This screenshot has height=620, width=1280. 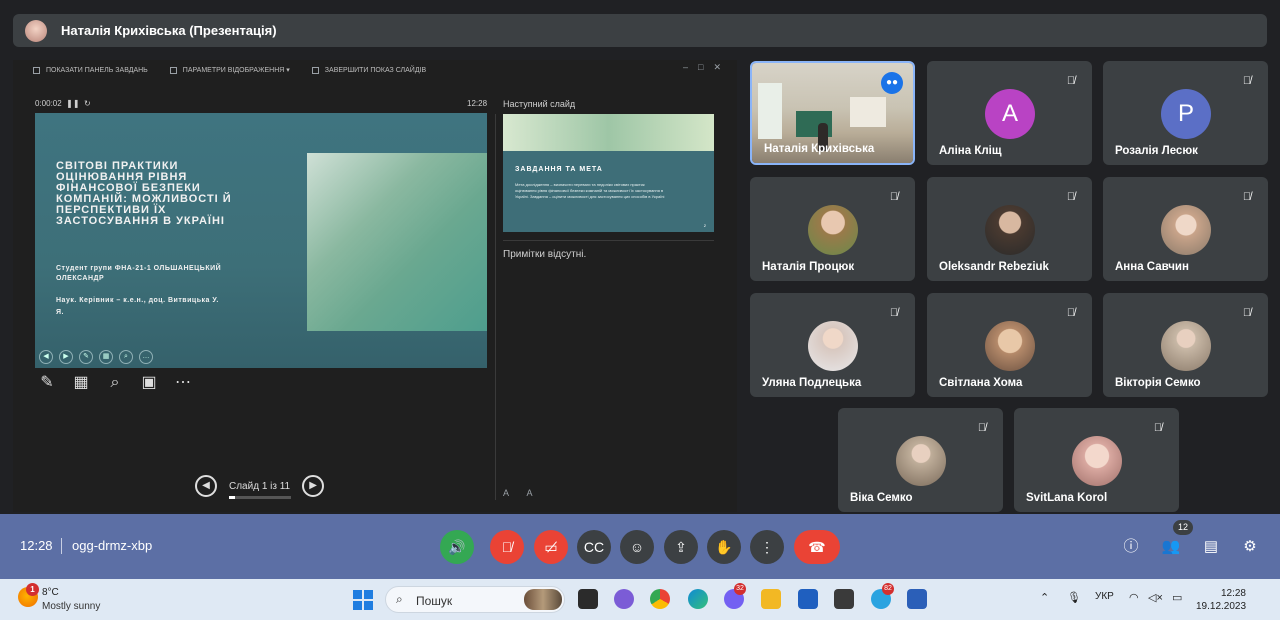 What do you see at coordinates (892, 83) in the screenshot?
I see `speaking-icon: ●●` at bounding box center [892, 83].